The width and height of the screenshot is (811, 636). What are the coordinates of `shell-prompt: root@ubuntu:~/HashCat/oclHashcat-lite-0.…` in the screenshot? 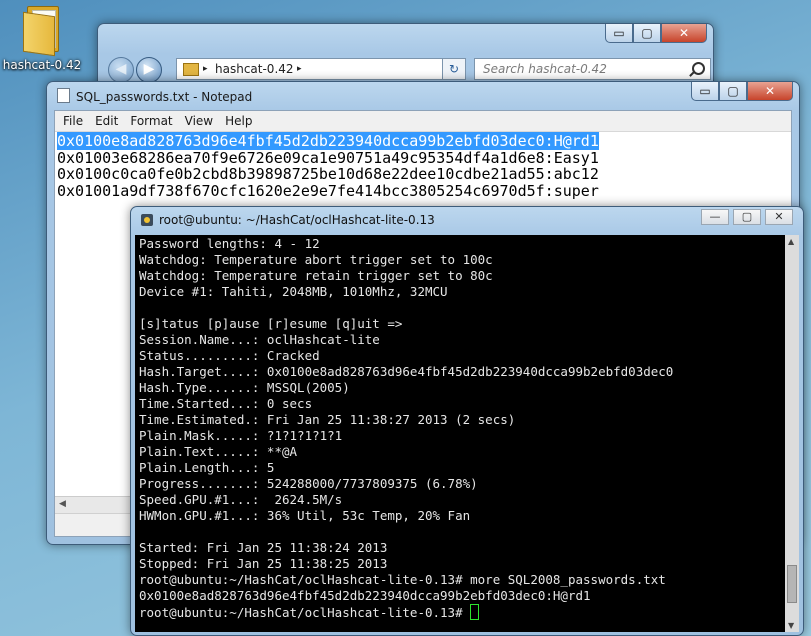 It's located at (305, 612).